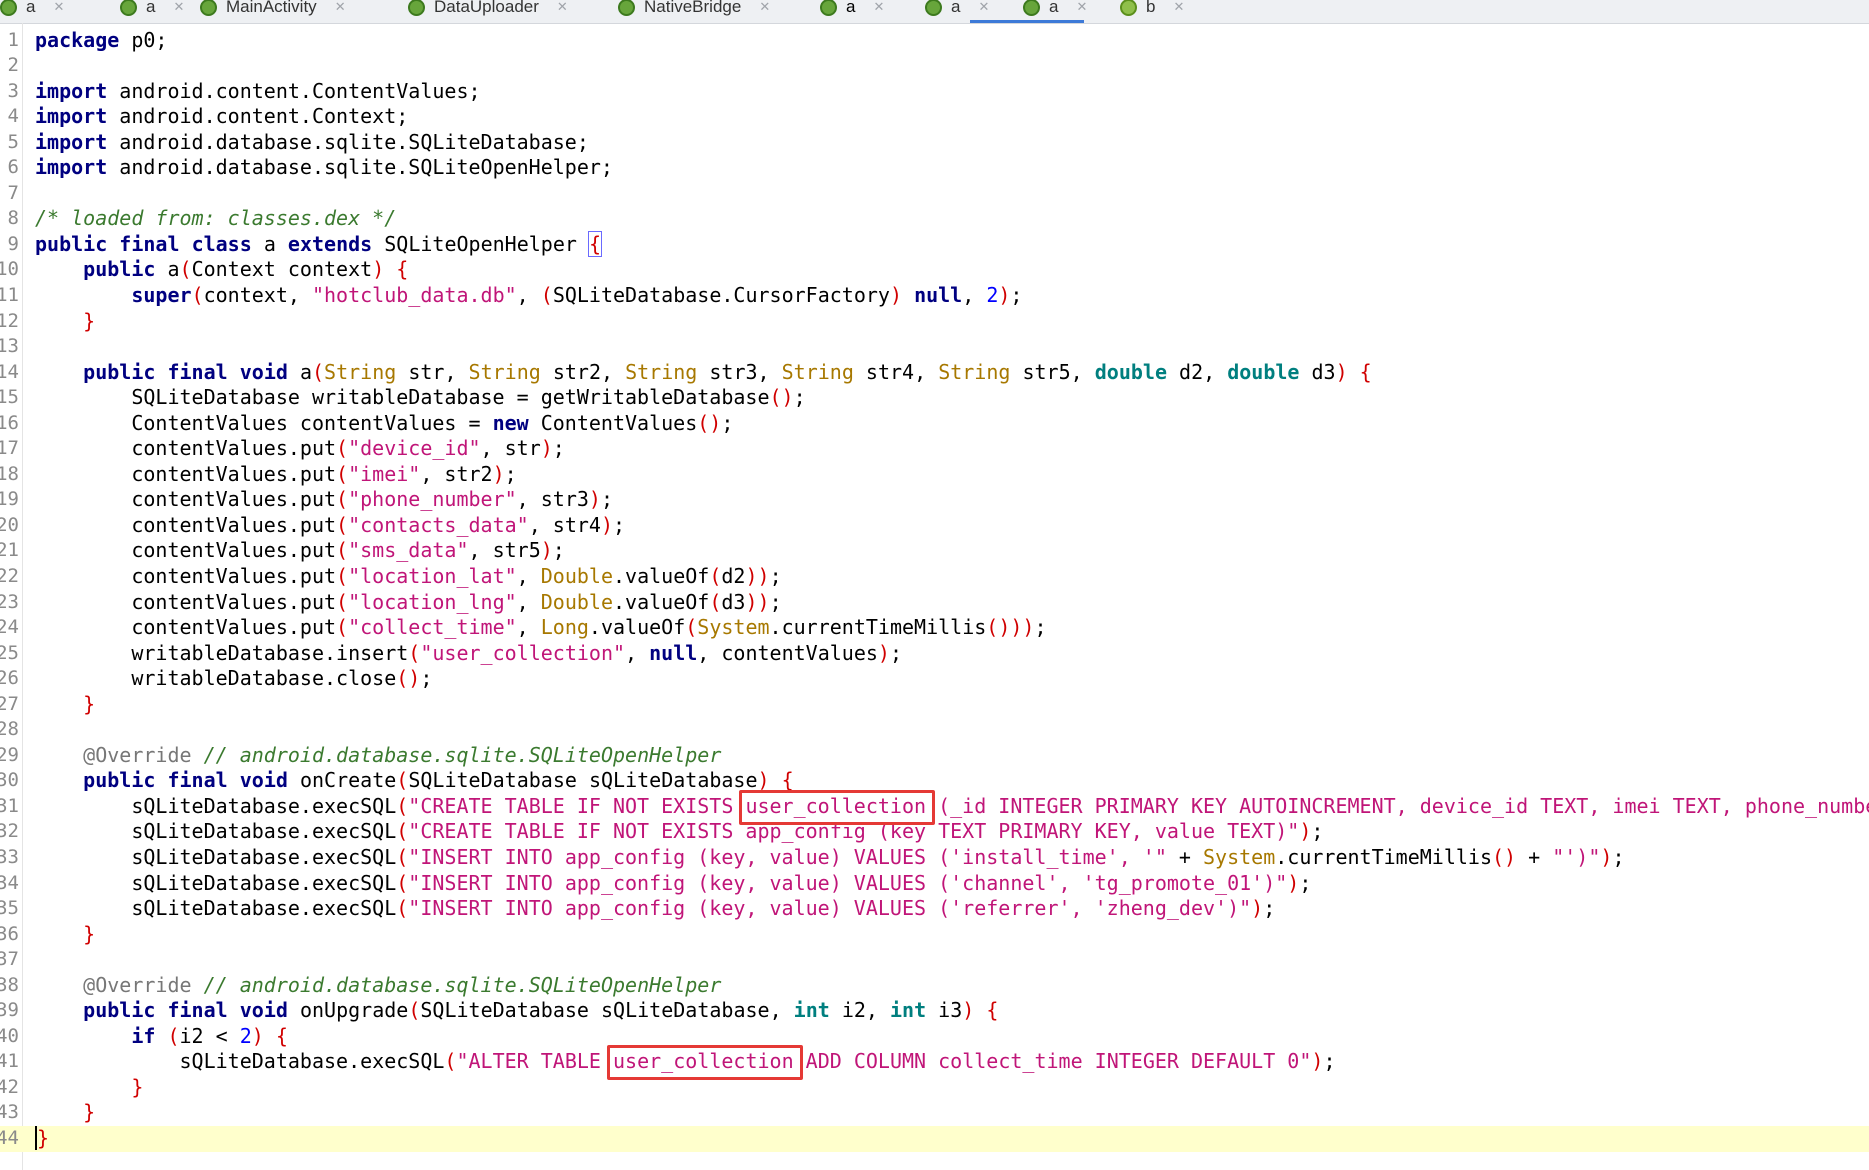  Describe the element at coordinates (957, 11) in the screenshot. I see `tab-6: a ✕` at that location.